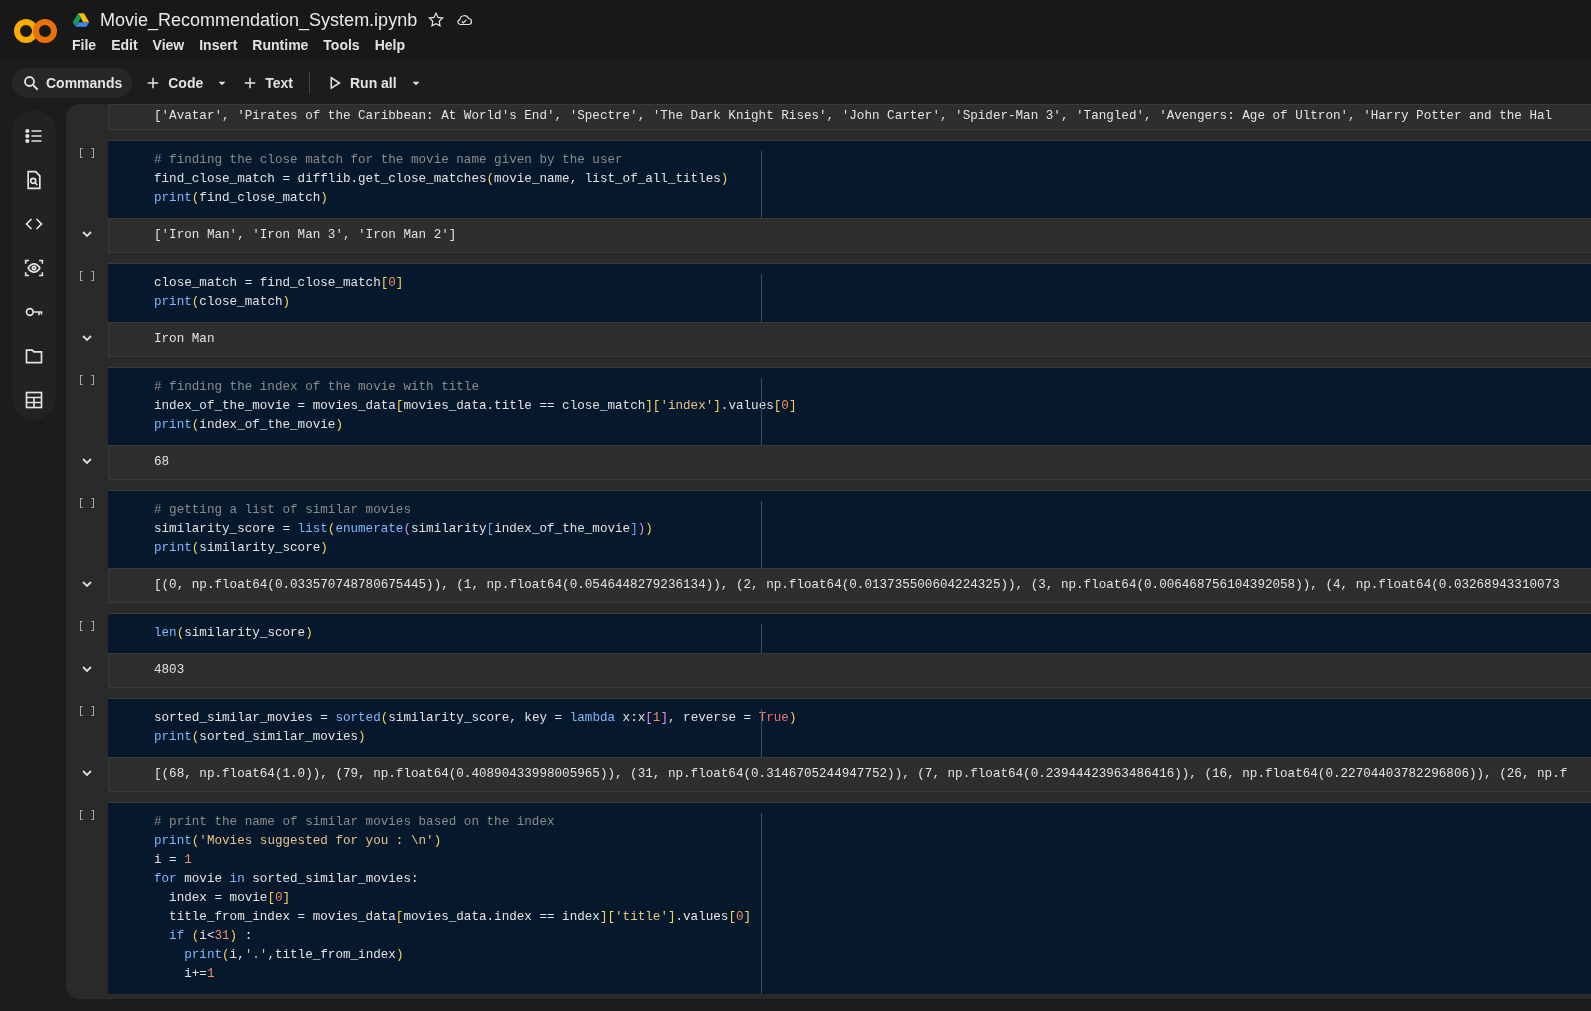  I want to click on code-editor: sorted_similar_movies = sorted(similarity_score, key = lambda x:x[1], reverse = True) print(sorted_similar_movies), so click(849, 727).